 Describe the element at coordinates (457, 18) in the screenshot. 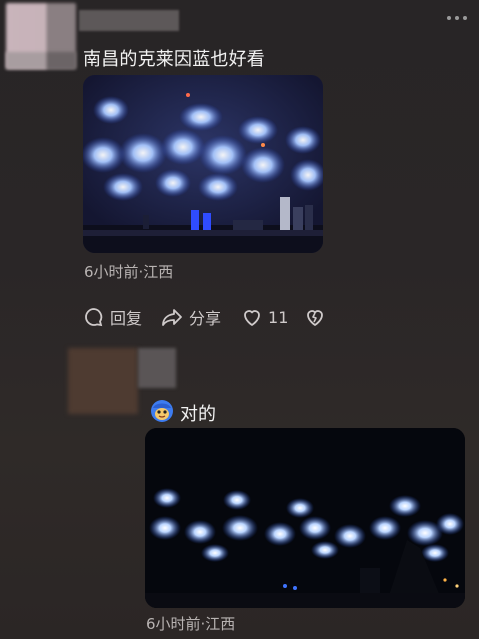

I see `more-options-icon` at that location.